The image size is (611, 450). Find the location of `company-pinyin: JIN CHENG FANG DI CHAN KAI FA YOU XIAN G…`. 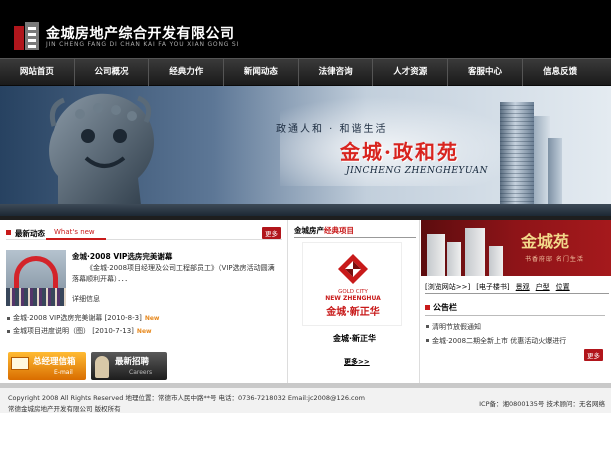

company-pinyin: JIN CHENG FANG DI CHAN KAI FA YOU XIAN G… is located at coordinates (143, 44).